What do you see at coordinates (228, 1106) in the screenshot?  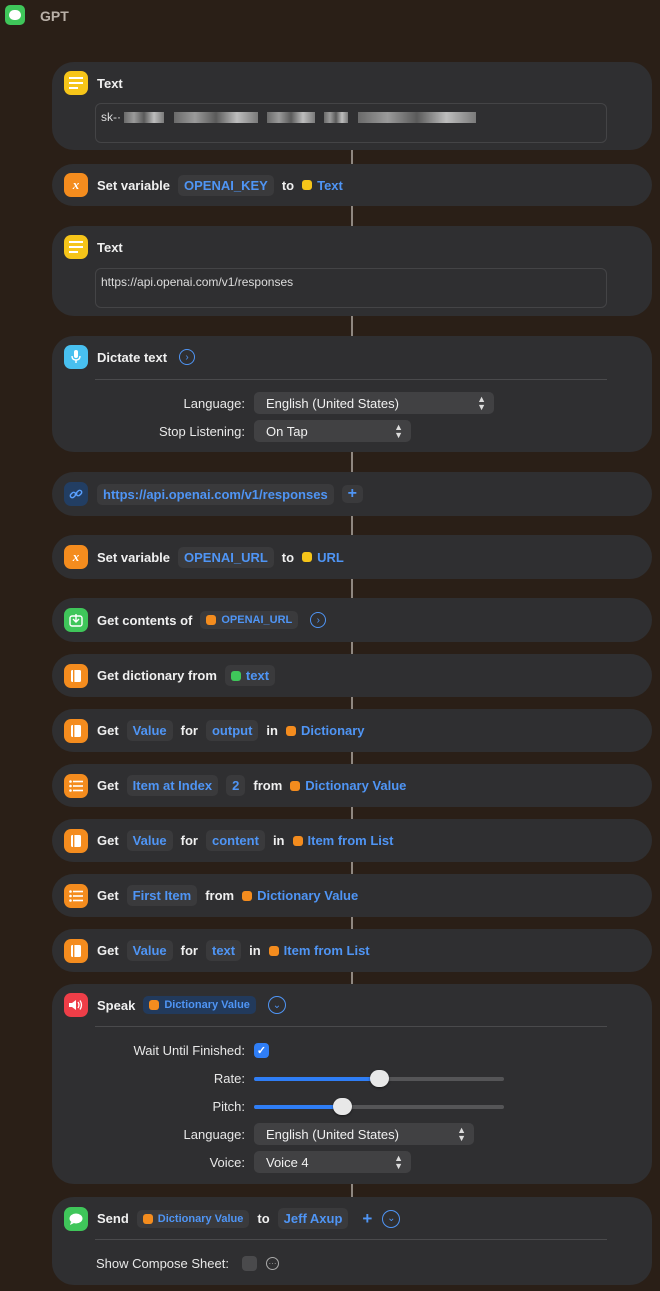 I see `pitch-label: Pitch:` at bounding box center [228, 1106].